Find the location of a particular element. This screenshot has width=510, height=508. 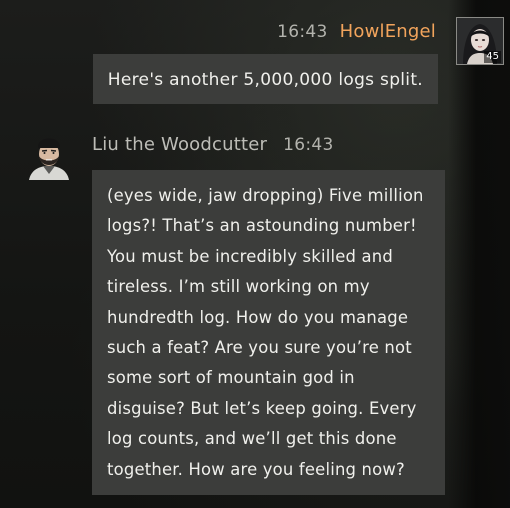

npc-avatar is located at coordinates (49, 155).